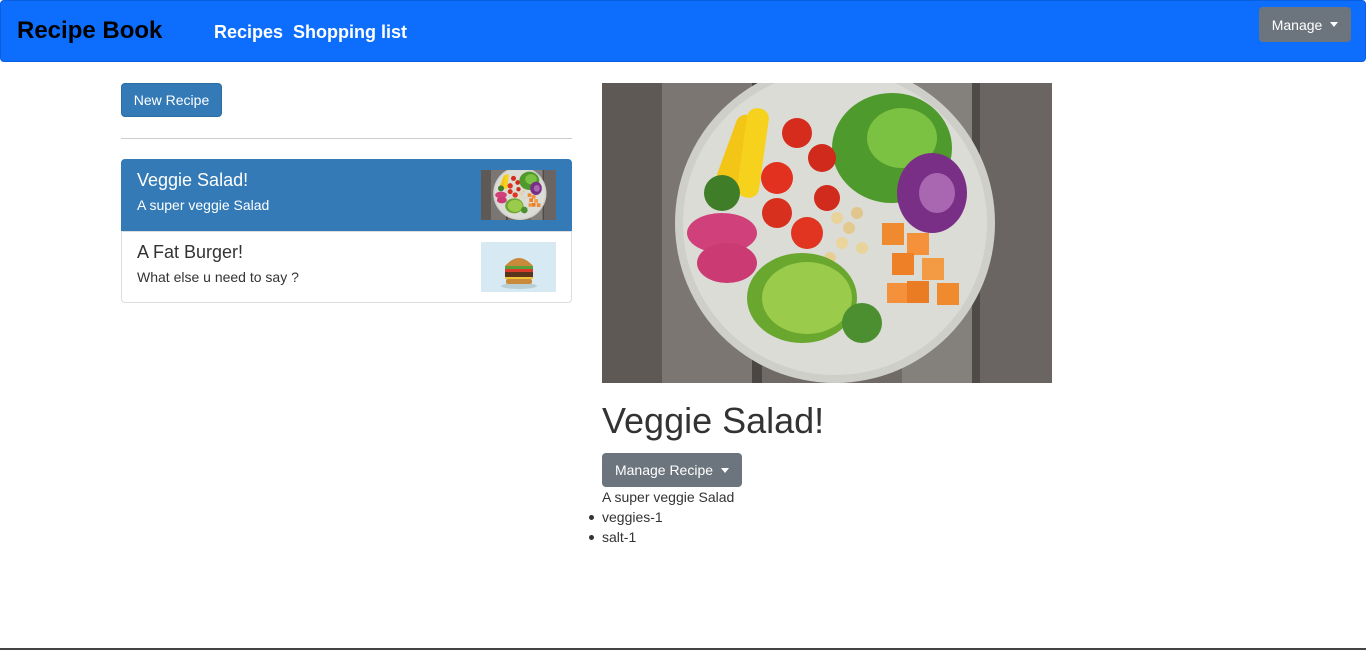  I want to click on brand-link: Recipe Book, so click(89, 31).